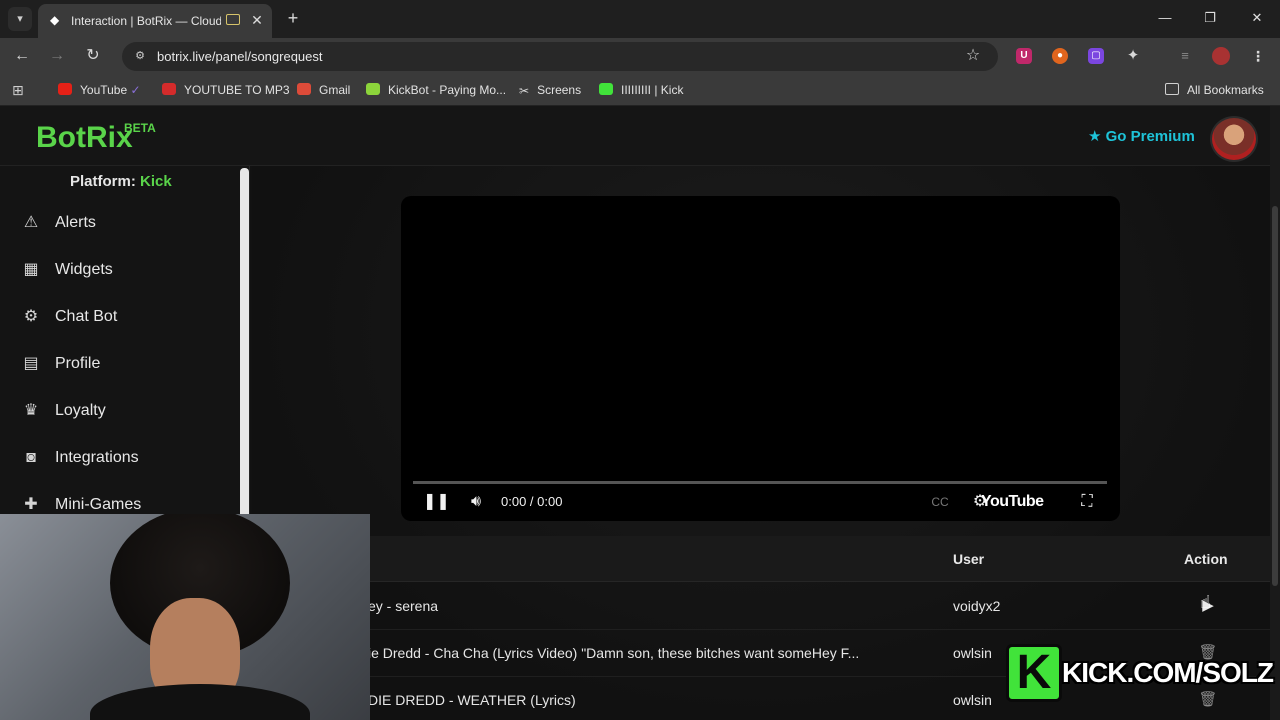  I want to click on address-bar: ⚙ botrix.live/panel/songrequest ☆, so click(560, 56).